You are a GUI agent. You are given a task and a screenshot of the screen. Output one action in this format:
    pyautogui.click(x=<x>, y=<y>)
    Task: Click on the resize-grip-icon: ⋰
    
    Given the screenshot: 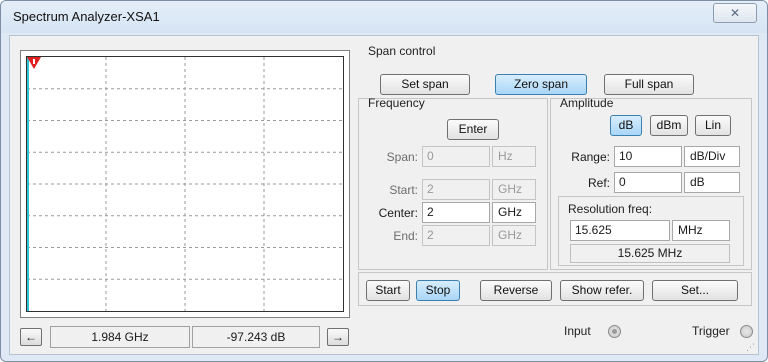 What is the action you would take?
    pyautogui.click(x=751, y=347)
    